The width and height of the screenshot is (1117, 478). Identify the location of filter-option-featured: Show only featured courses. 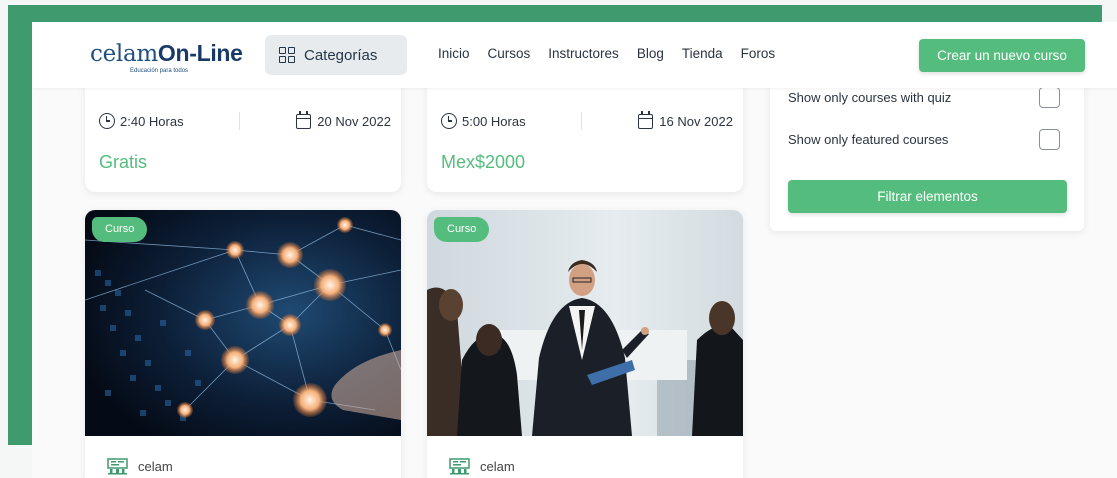
(924, 139).